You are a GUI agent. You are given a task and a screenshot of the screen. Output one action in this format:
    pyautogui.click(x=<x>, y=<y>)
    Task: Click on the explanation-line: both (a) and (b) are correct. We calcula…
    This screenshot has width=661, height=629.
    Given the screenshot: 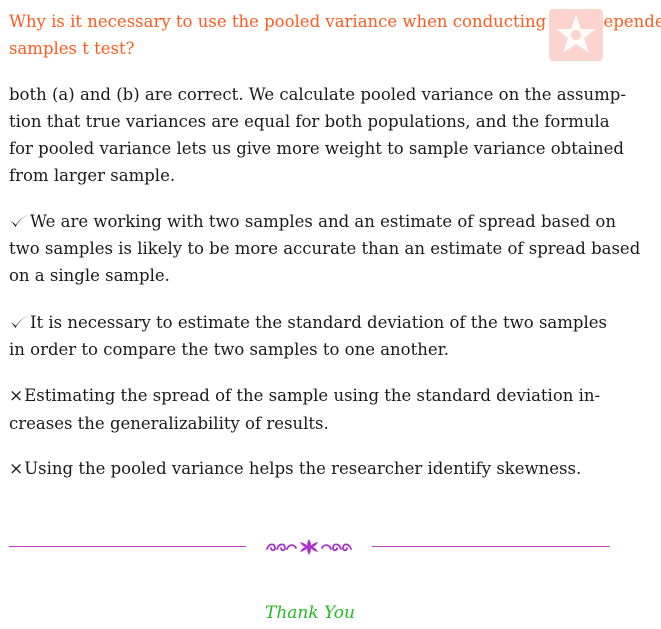 What is the action you would take?
    pyautogui.click(x=317, y=94)
    